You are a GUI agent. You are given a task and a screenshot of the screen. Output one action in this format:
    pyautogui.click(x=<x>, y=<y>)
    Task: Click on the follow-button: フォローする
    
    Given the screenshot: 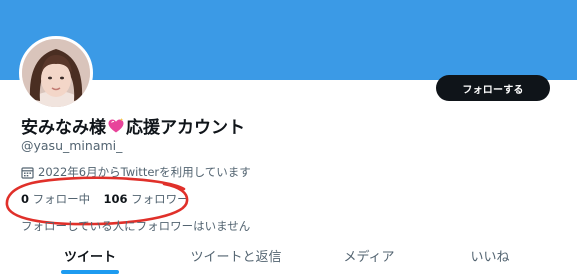 What is the action you would take?
    pyautogui.click(x=493, y=88)
    